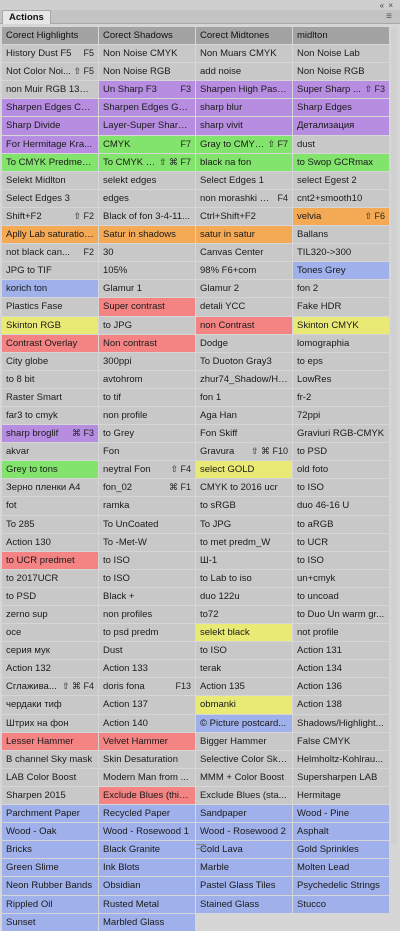 The width and height of the screenshot is (400, 931). I want to click on panel-menu-icon: ≡, so click(389, 16).